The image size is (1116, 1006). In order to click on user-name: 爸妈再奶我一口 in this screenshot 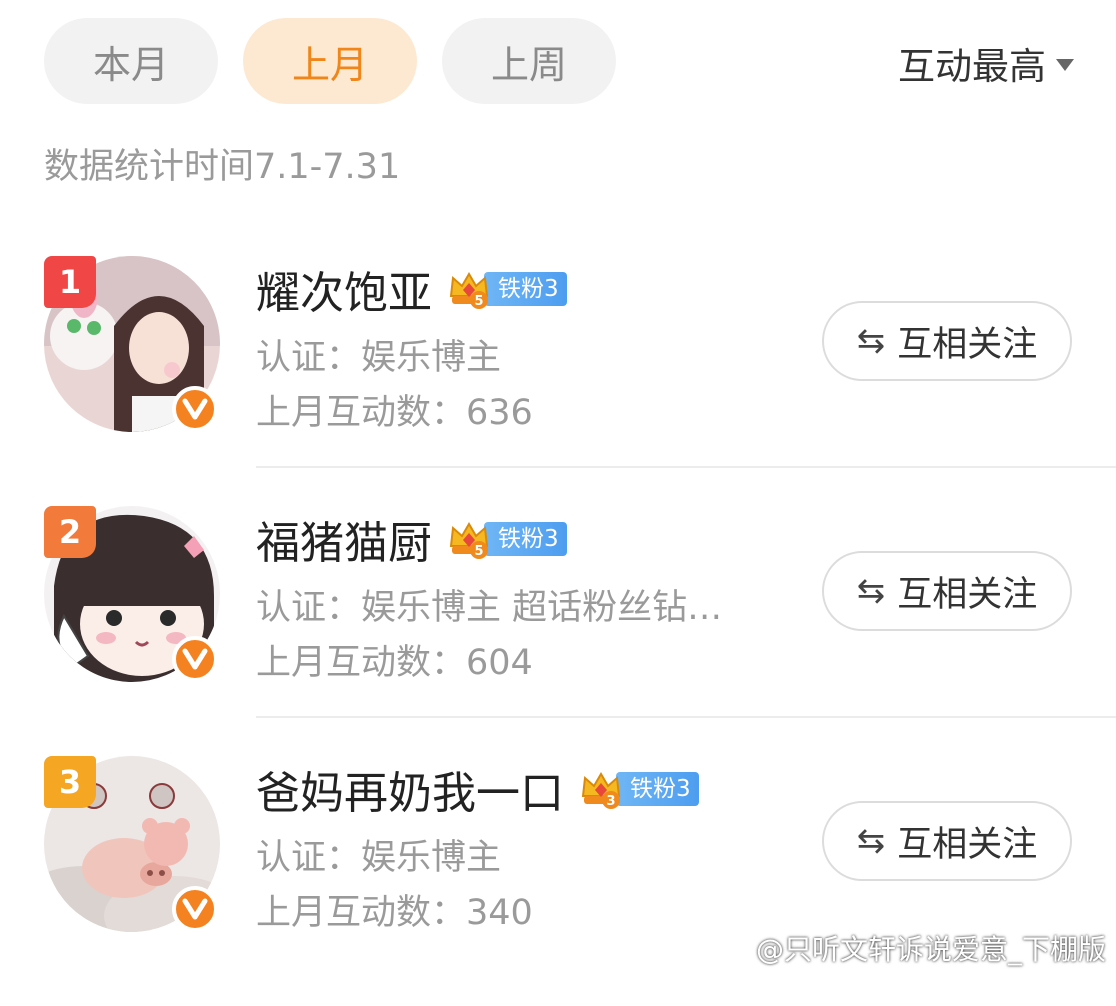, I will do `click(410, 789)`.